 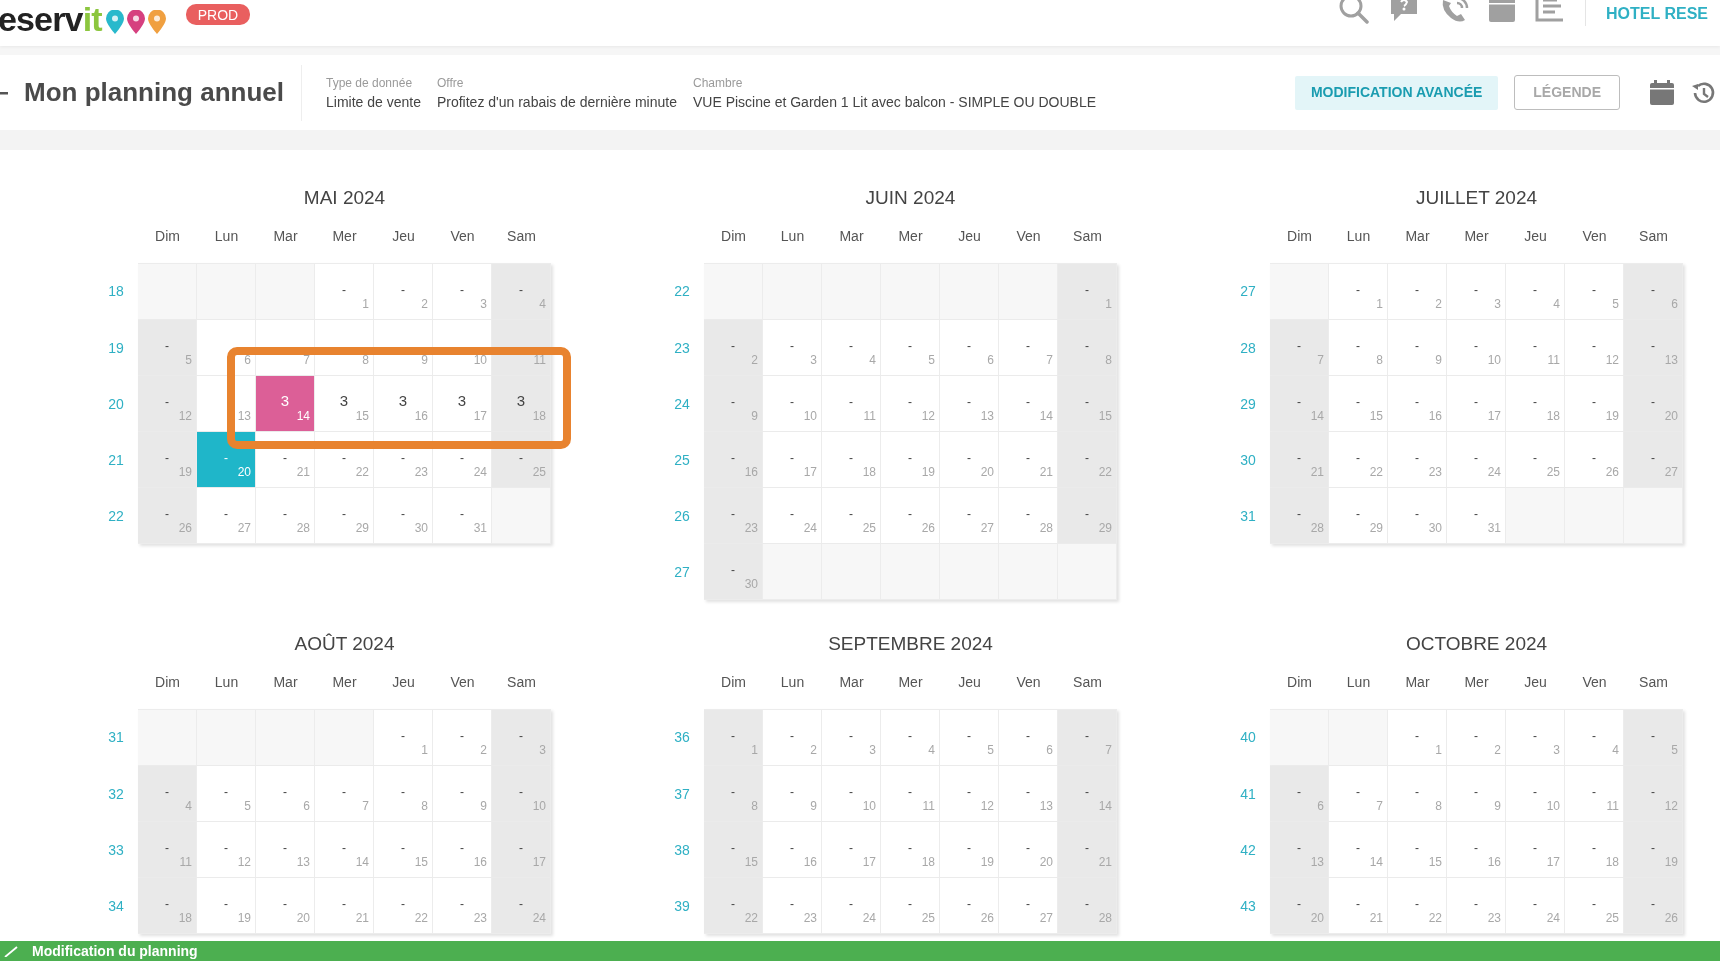 I want to click on day-cell: - 17, so click(x=521, y=850).